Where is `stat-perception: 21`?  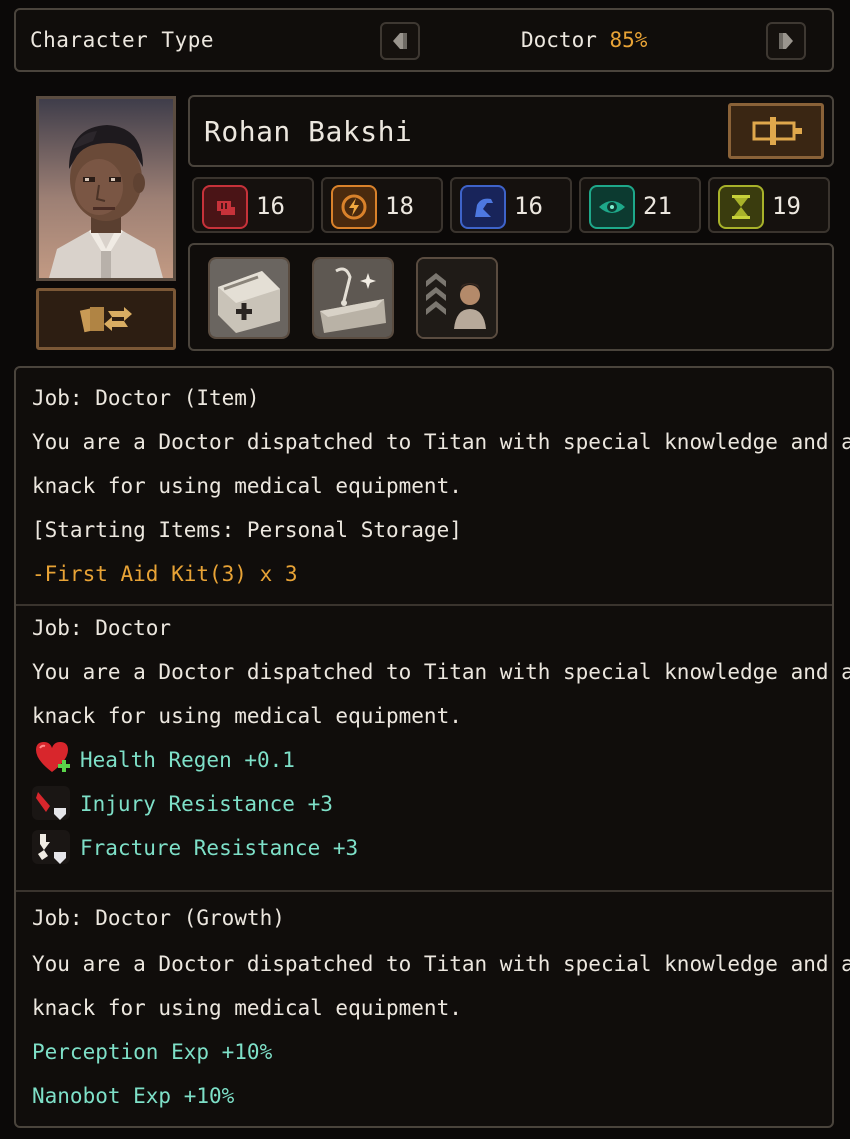 stat-perception: 21 is located at coordinates (640, 205).